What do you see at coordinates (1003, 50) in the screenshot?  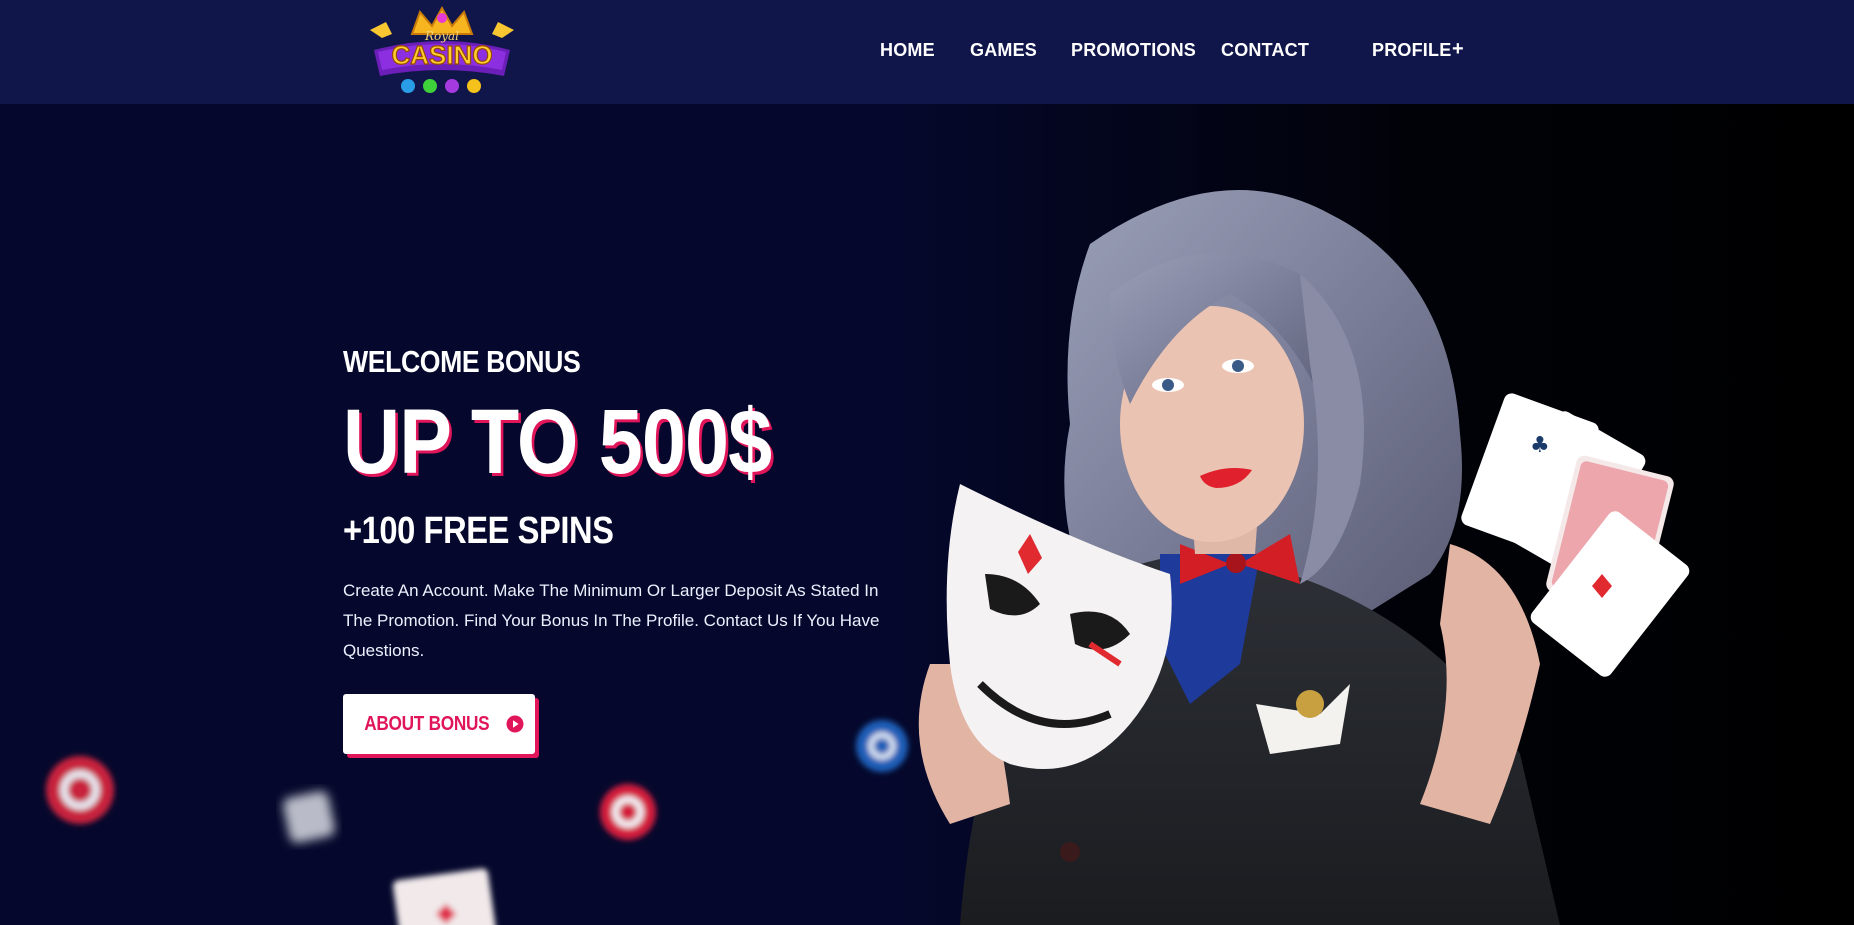 I see `nav-games: GAMES` at bounding box center [1003, 50].